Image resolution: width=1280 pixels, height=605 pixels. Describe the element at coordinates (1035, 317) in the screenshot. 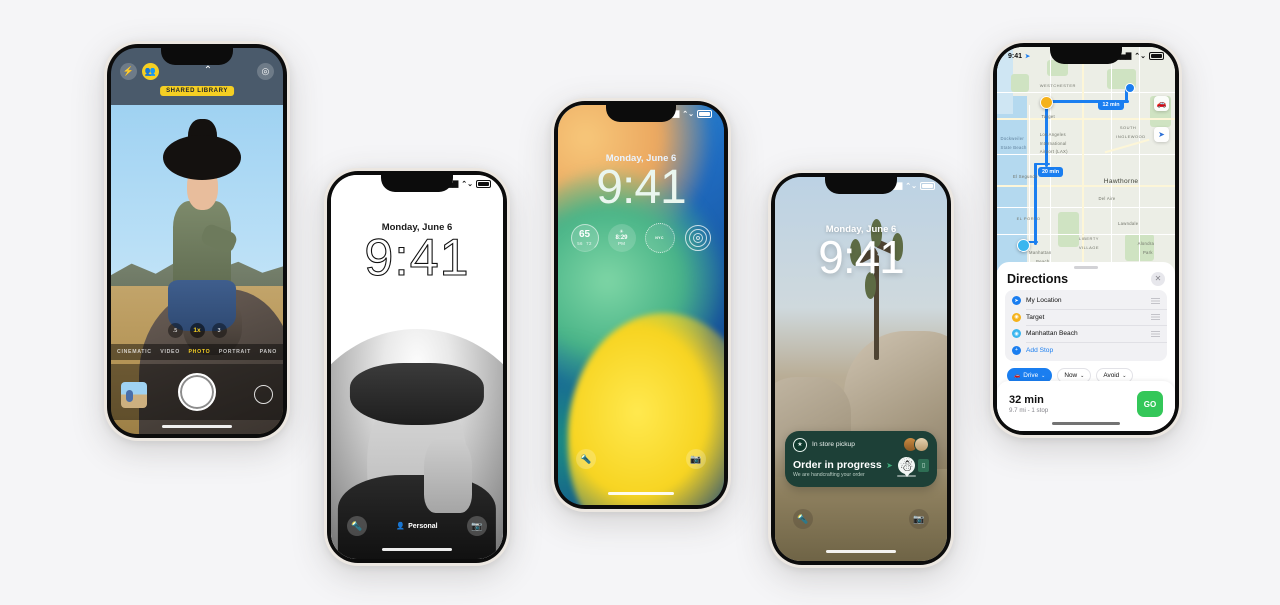

I see `stop-label: Target` at that location.